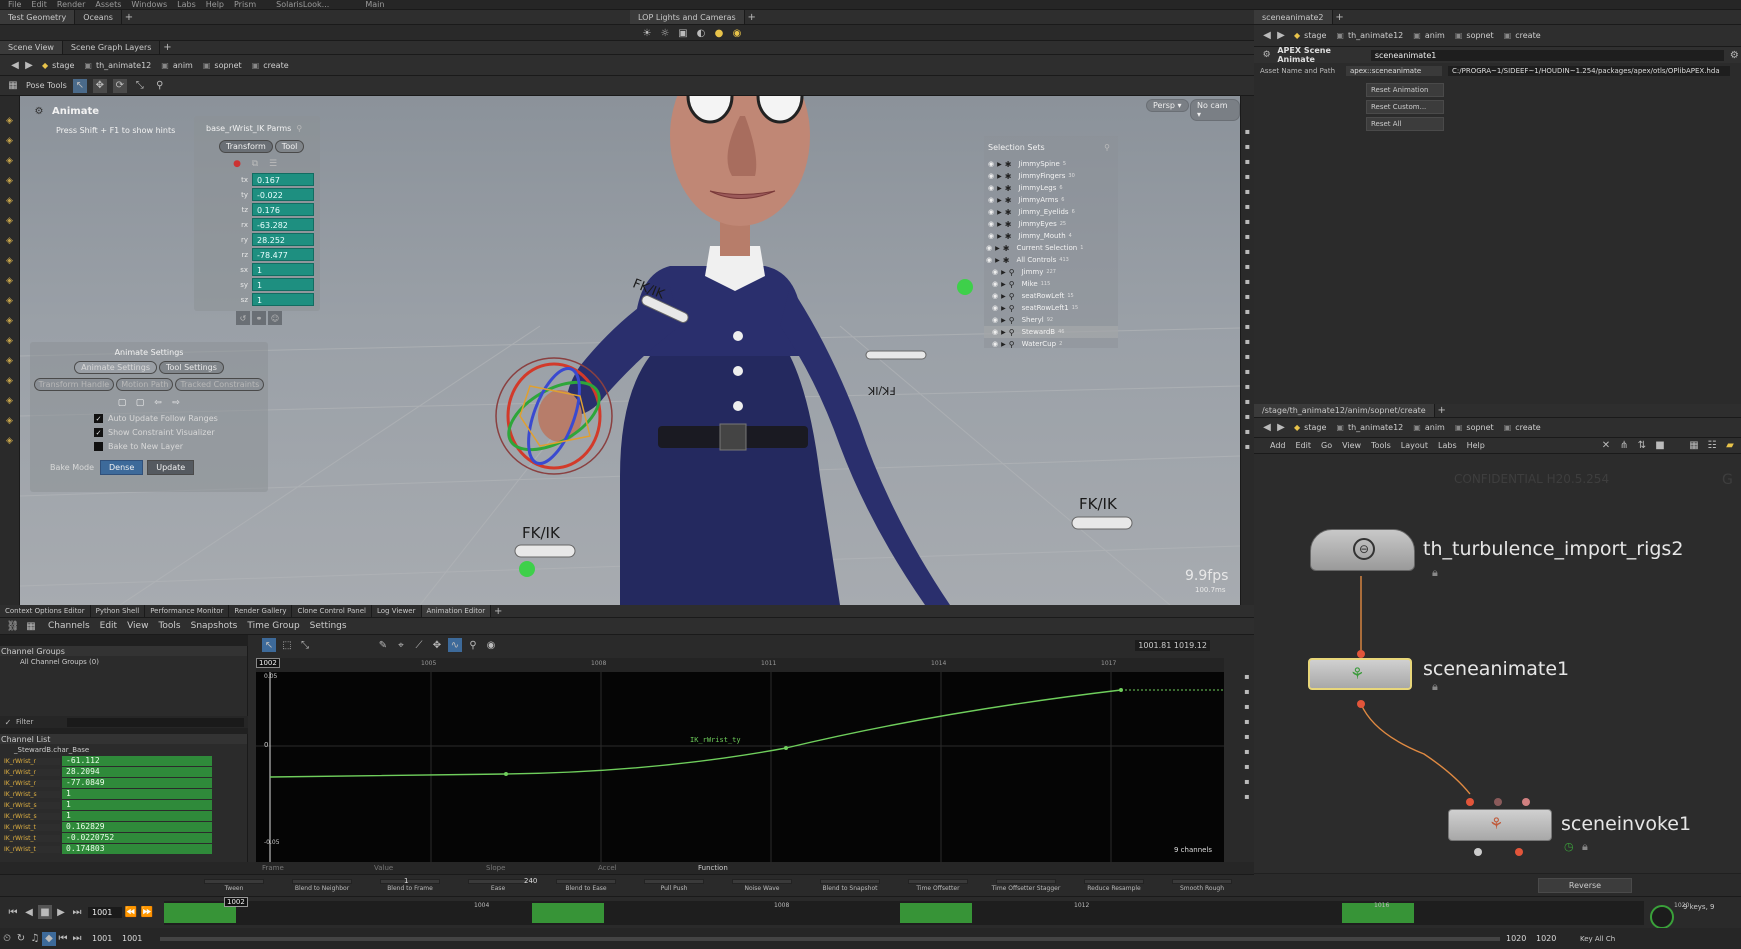 This screenshot has height=949, width=1741. I want to click on reverse-button: Reverse, so click(1585, 885).